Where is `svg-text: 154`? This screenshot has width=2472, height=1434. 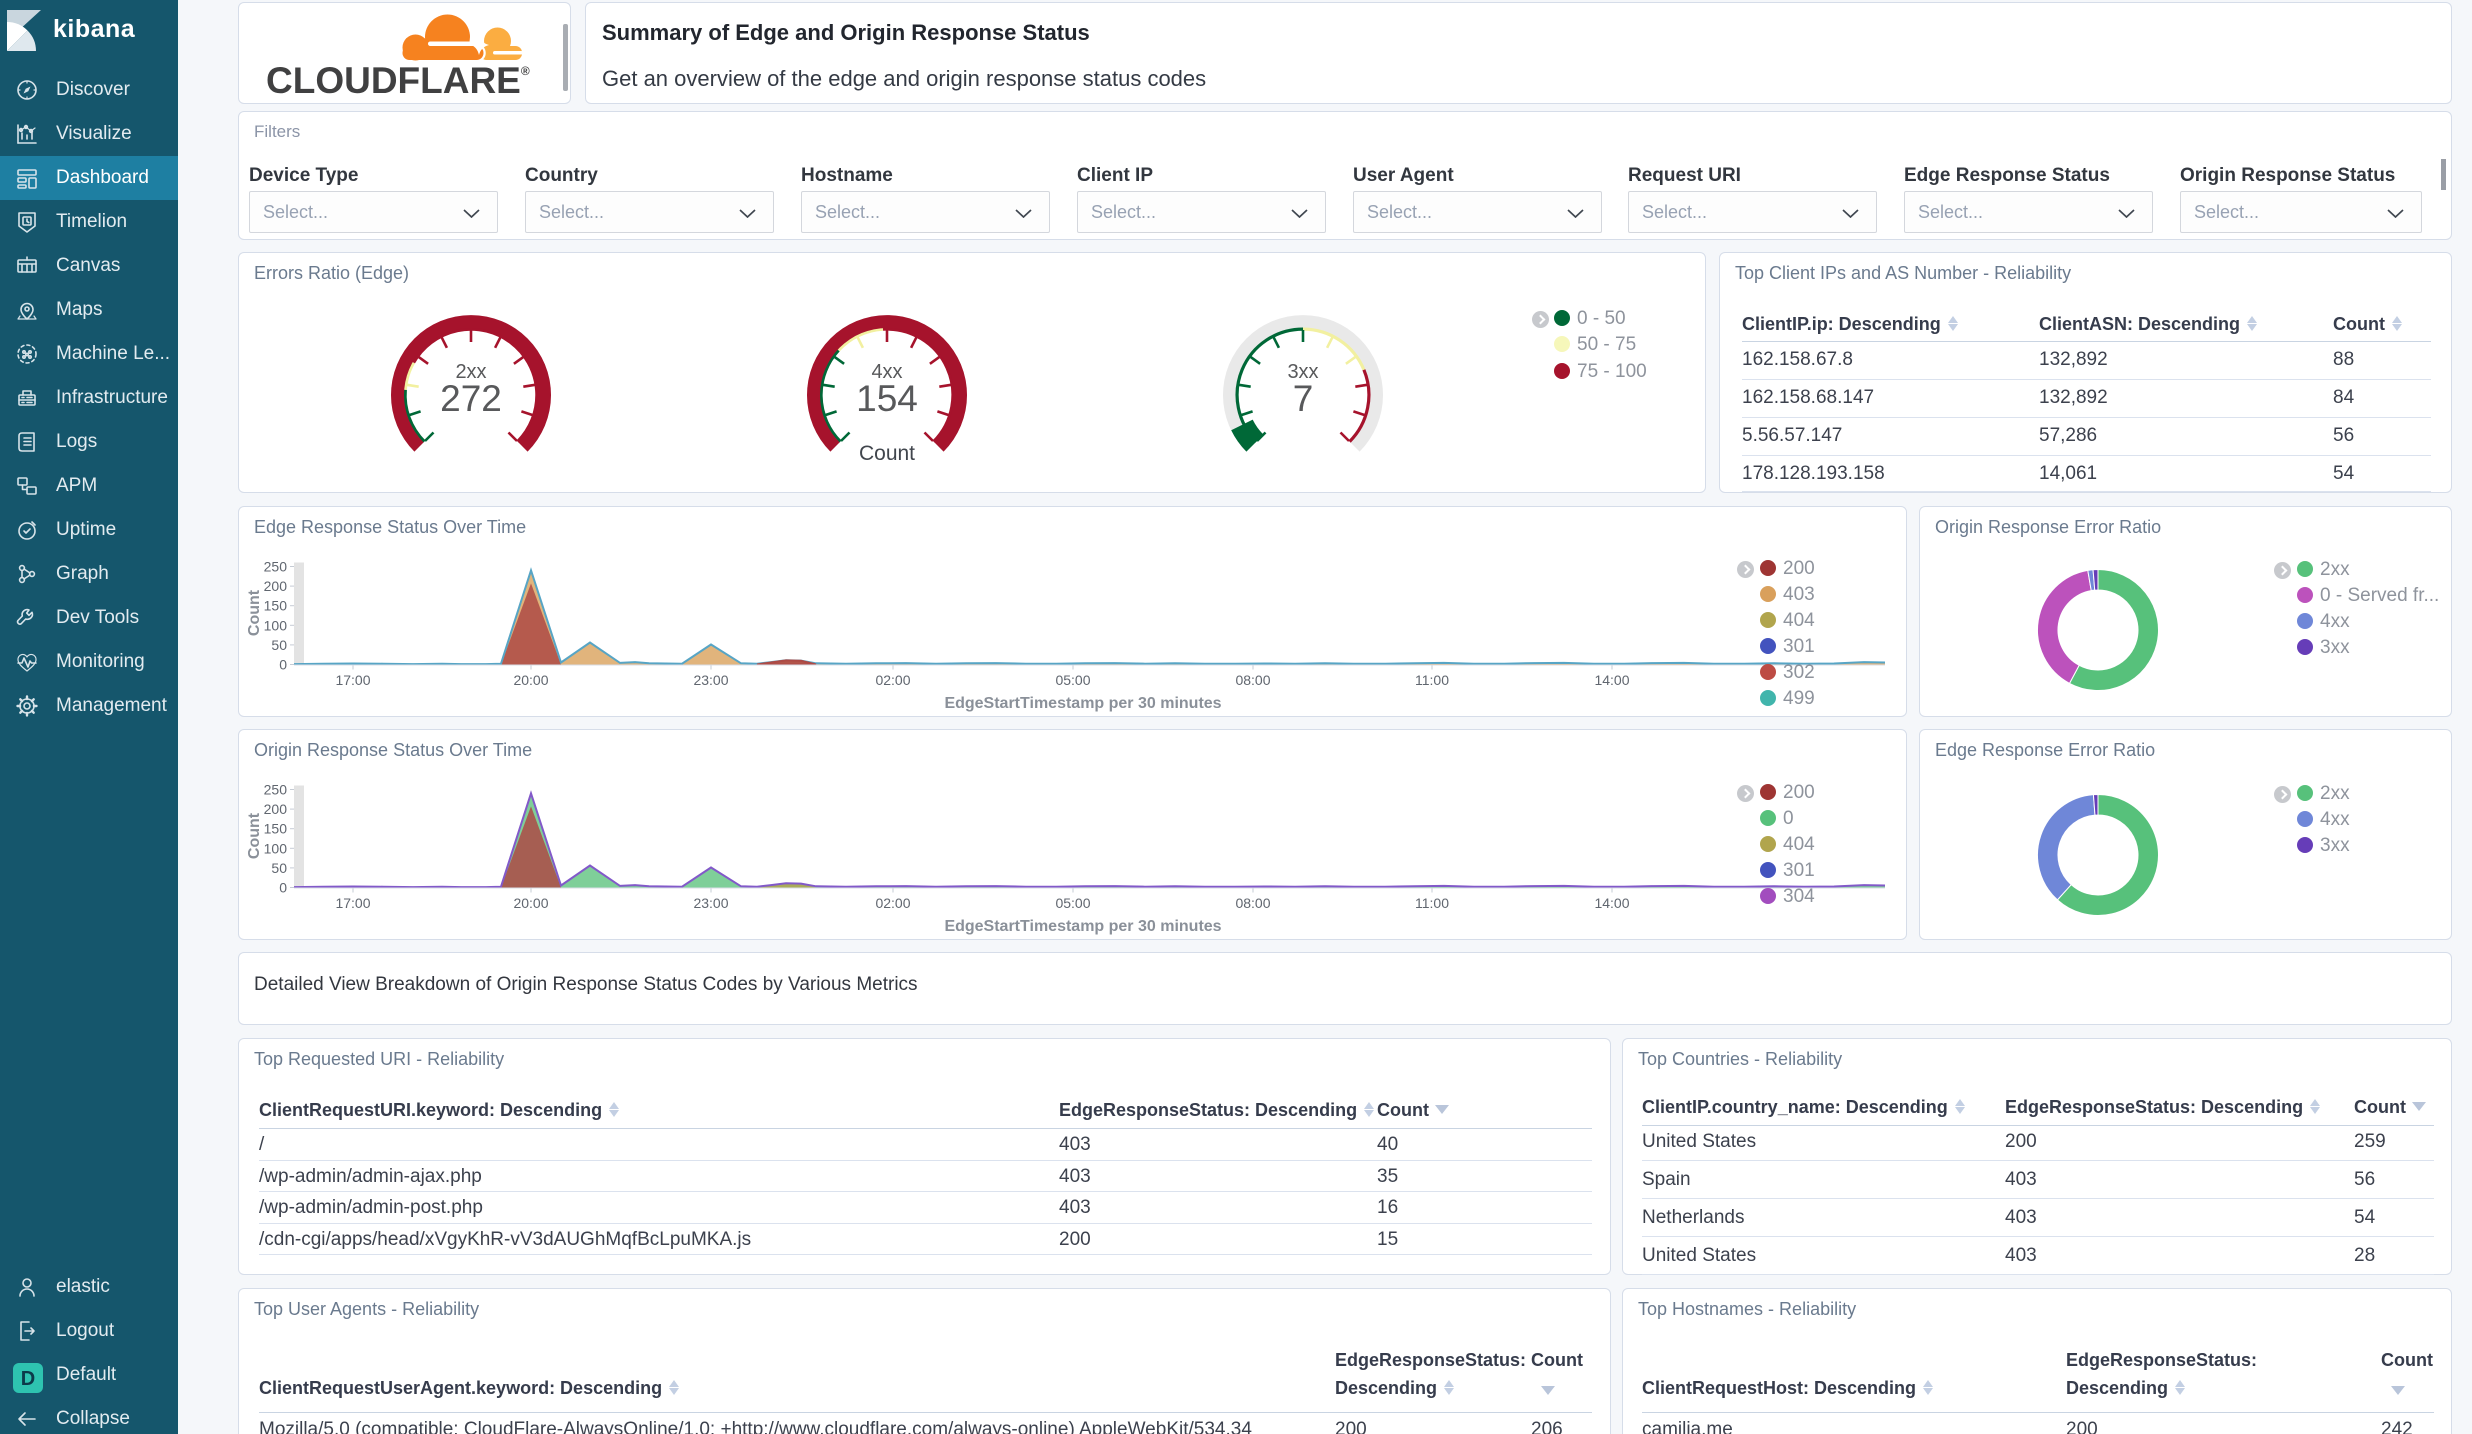
svg-text: 154 is located at coordinates (887, 398).